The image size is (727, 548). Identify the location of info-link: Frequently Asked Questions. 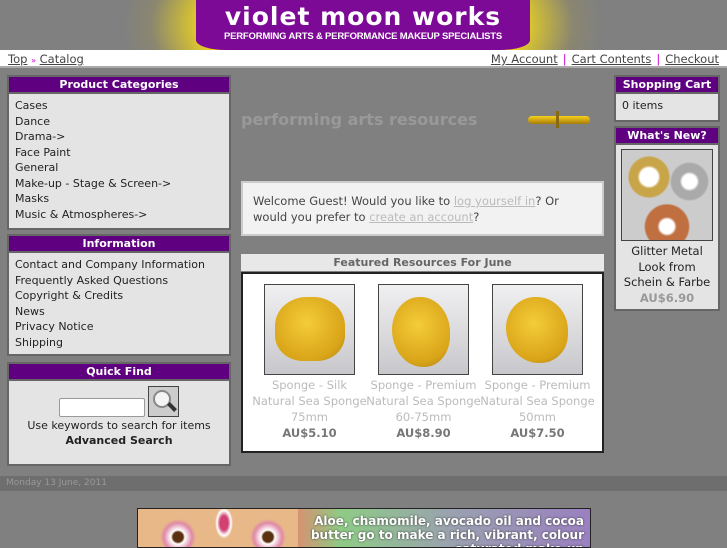
(119, 281).